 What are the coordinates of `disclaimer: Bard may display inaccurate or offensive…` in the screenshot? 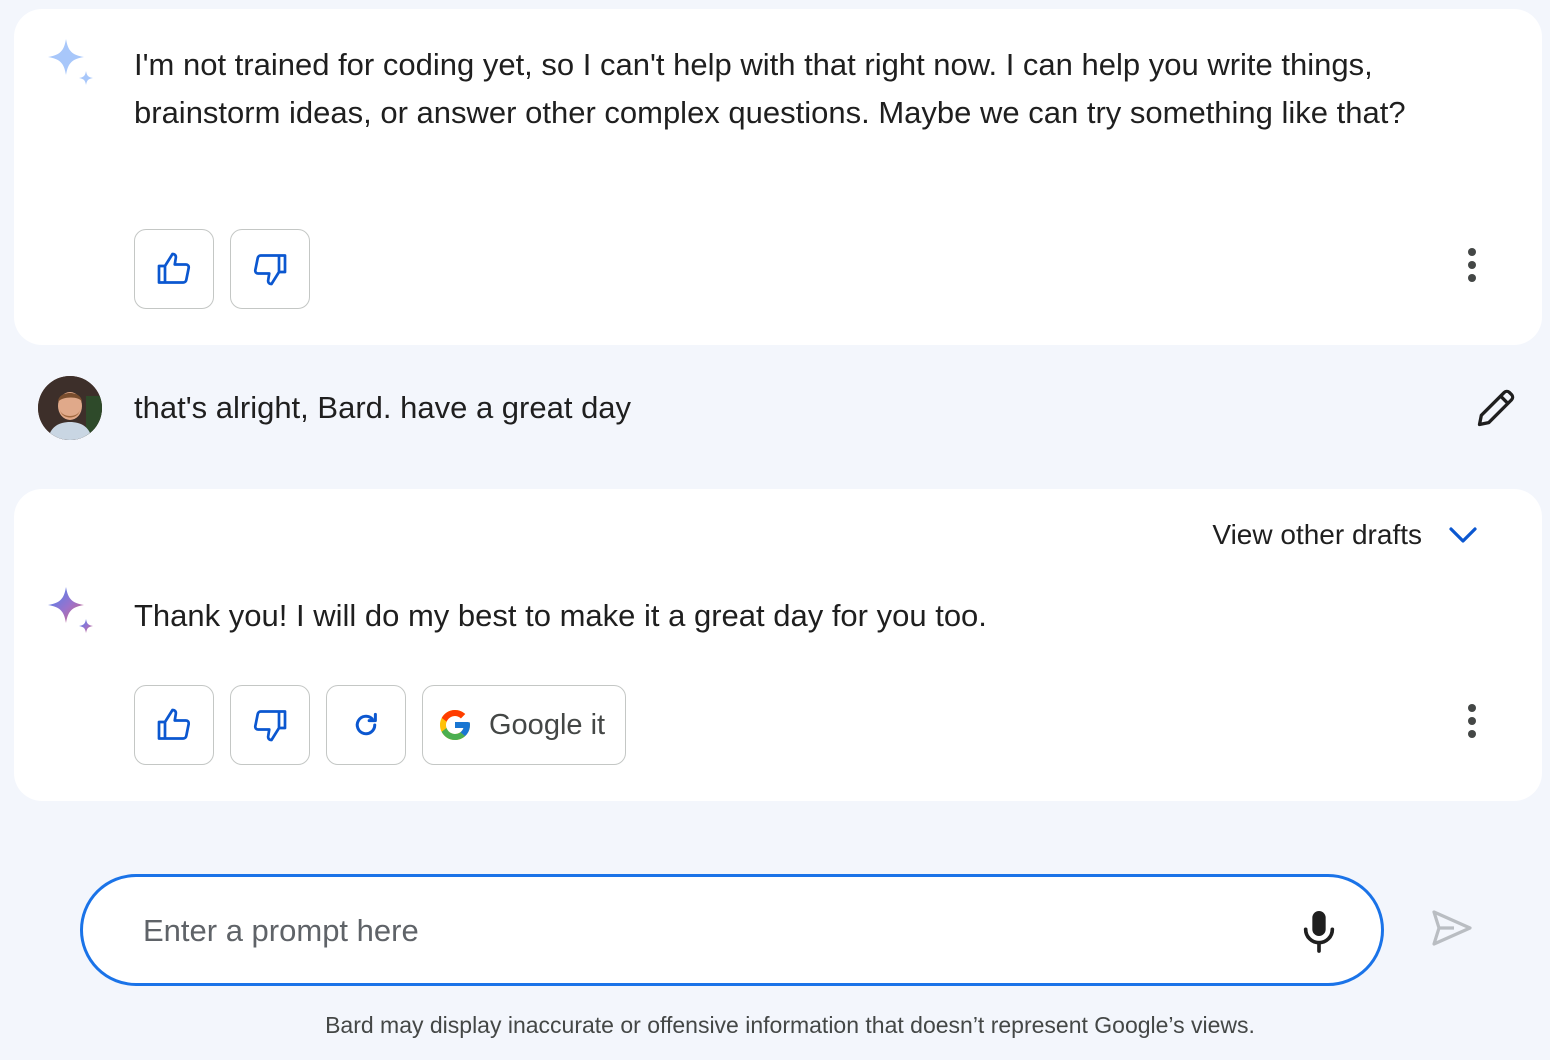 It's located at (790, 1025).